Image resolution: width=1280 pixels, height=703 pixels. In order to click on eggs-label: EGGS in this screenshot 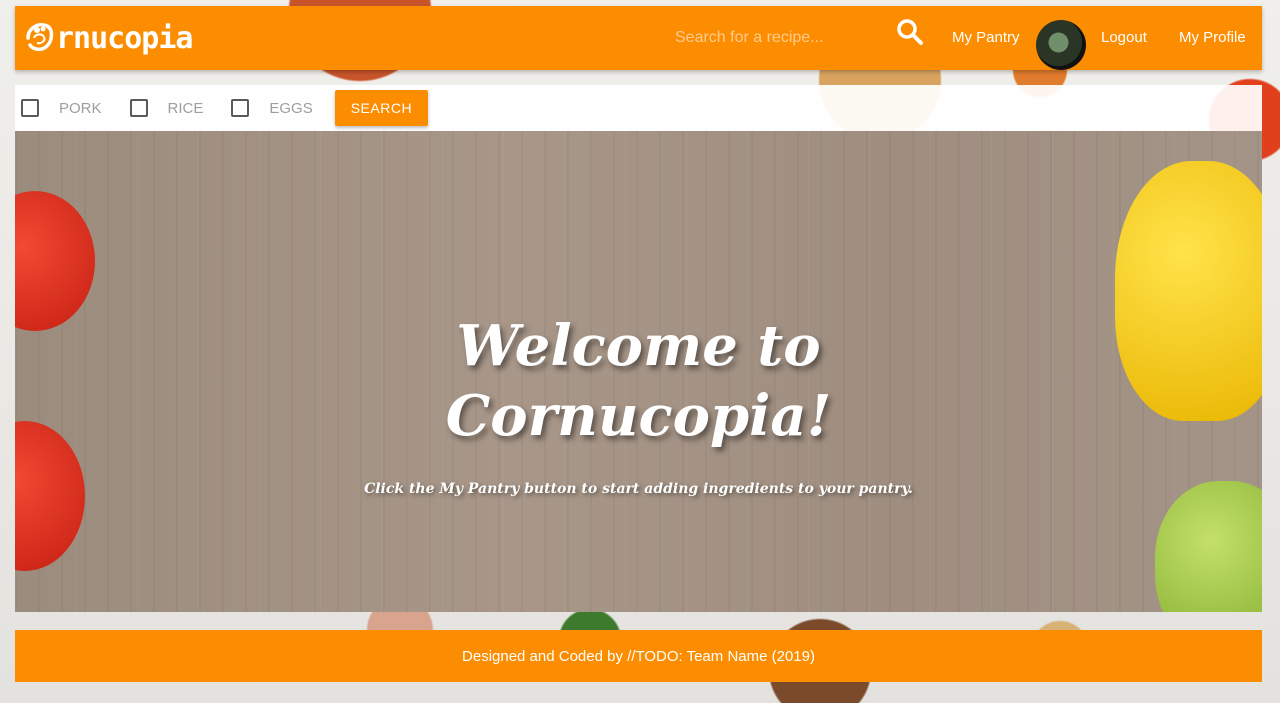, I will do `click(291, 108)`.